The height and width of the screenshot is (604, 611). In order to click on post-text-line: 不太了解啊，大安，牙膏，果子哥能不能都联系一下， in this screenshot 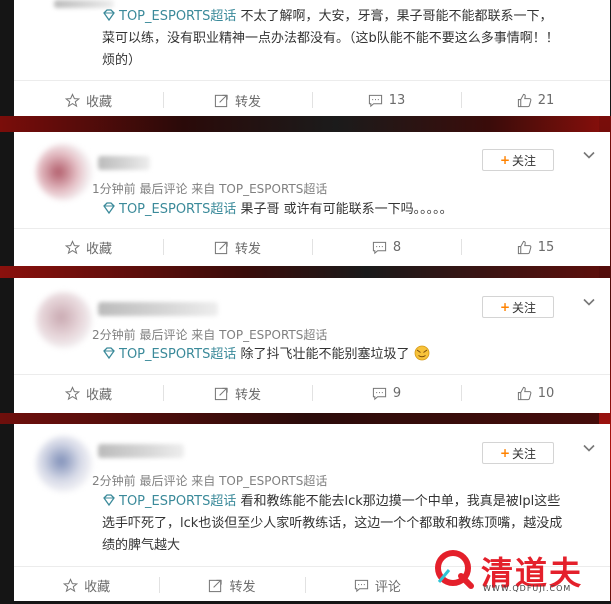, I will do `click(396, 16)`.